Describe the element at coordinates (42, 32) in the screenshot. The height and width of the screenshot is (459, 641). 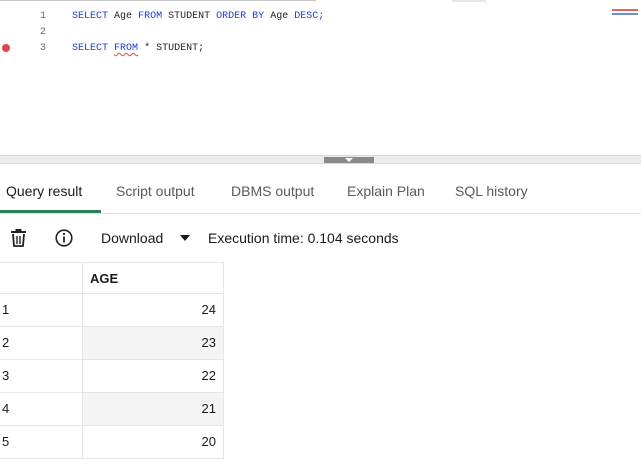
I see `line-number: 2` at that location.